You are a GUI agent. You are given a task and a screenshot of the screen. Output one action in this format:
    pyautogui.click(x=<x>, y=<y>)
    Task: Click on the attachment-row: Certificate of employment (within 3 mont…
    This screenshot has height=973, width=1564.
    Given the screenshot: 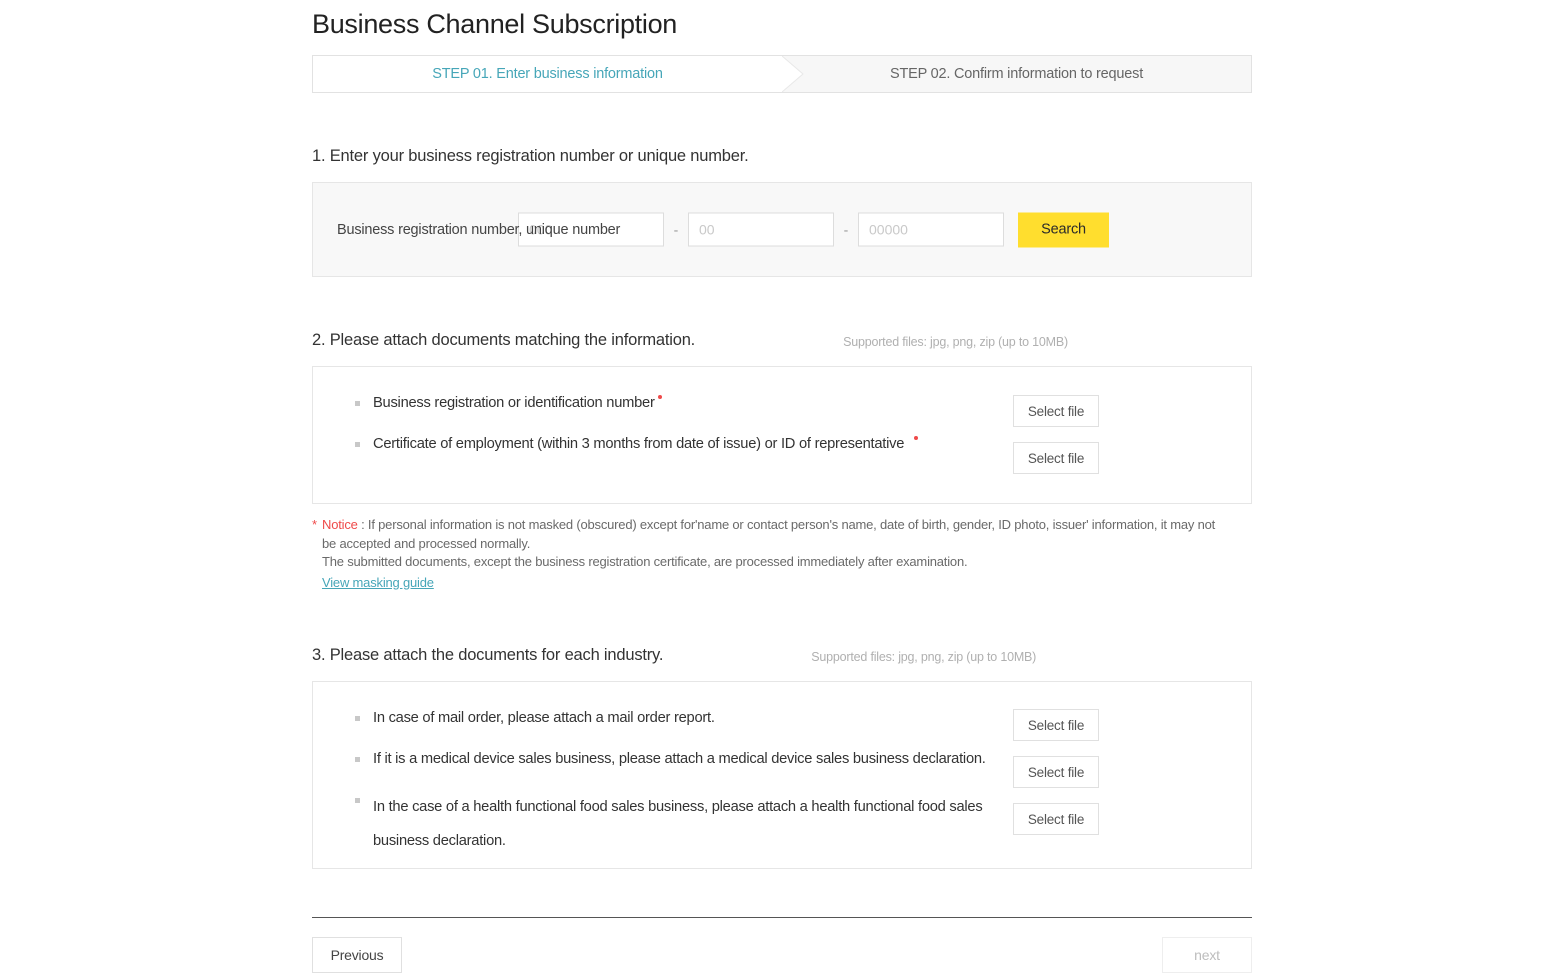 What is the action you would take?
    pyautogui.click(x=782, y=444)
    